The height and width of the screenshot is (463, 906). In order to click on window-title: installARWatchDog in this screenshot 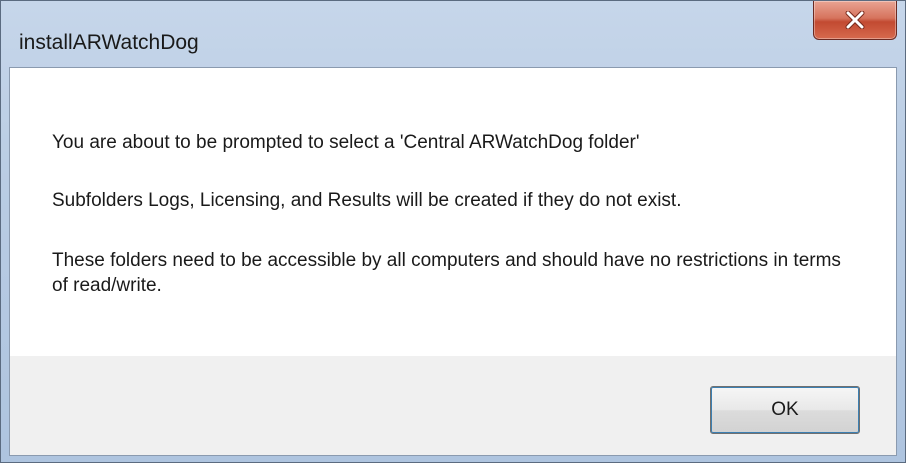, I will do `click(109, 42)`.